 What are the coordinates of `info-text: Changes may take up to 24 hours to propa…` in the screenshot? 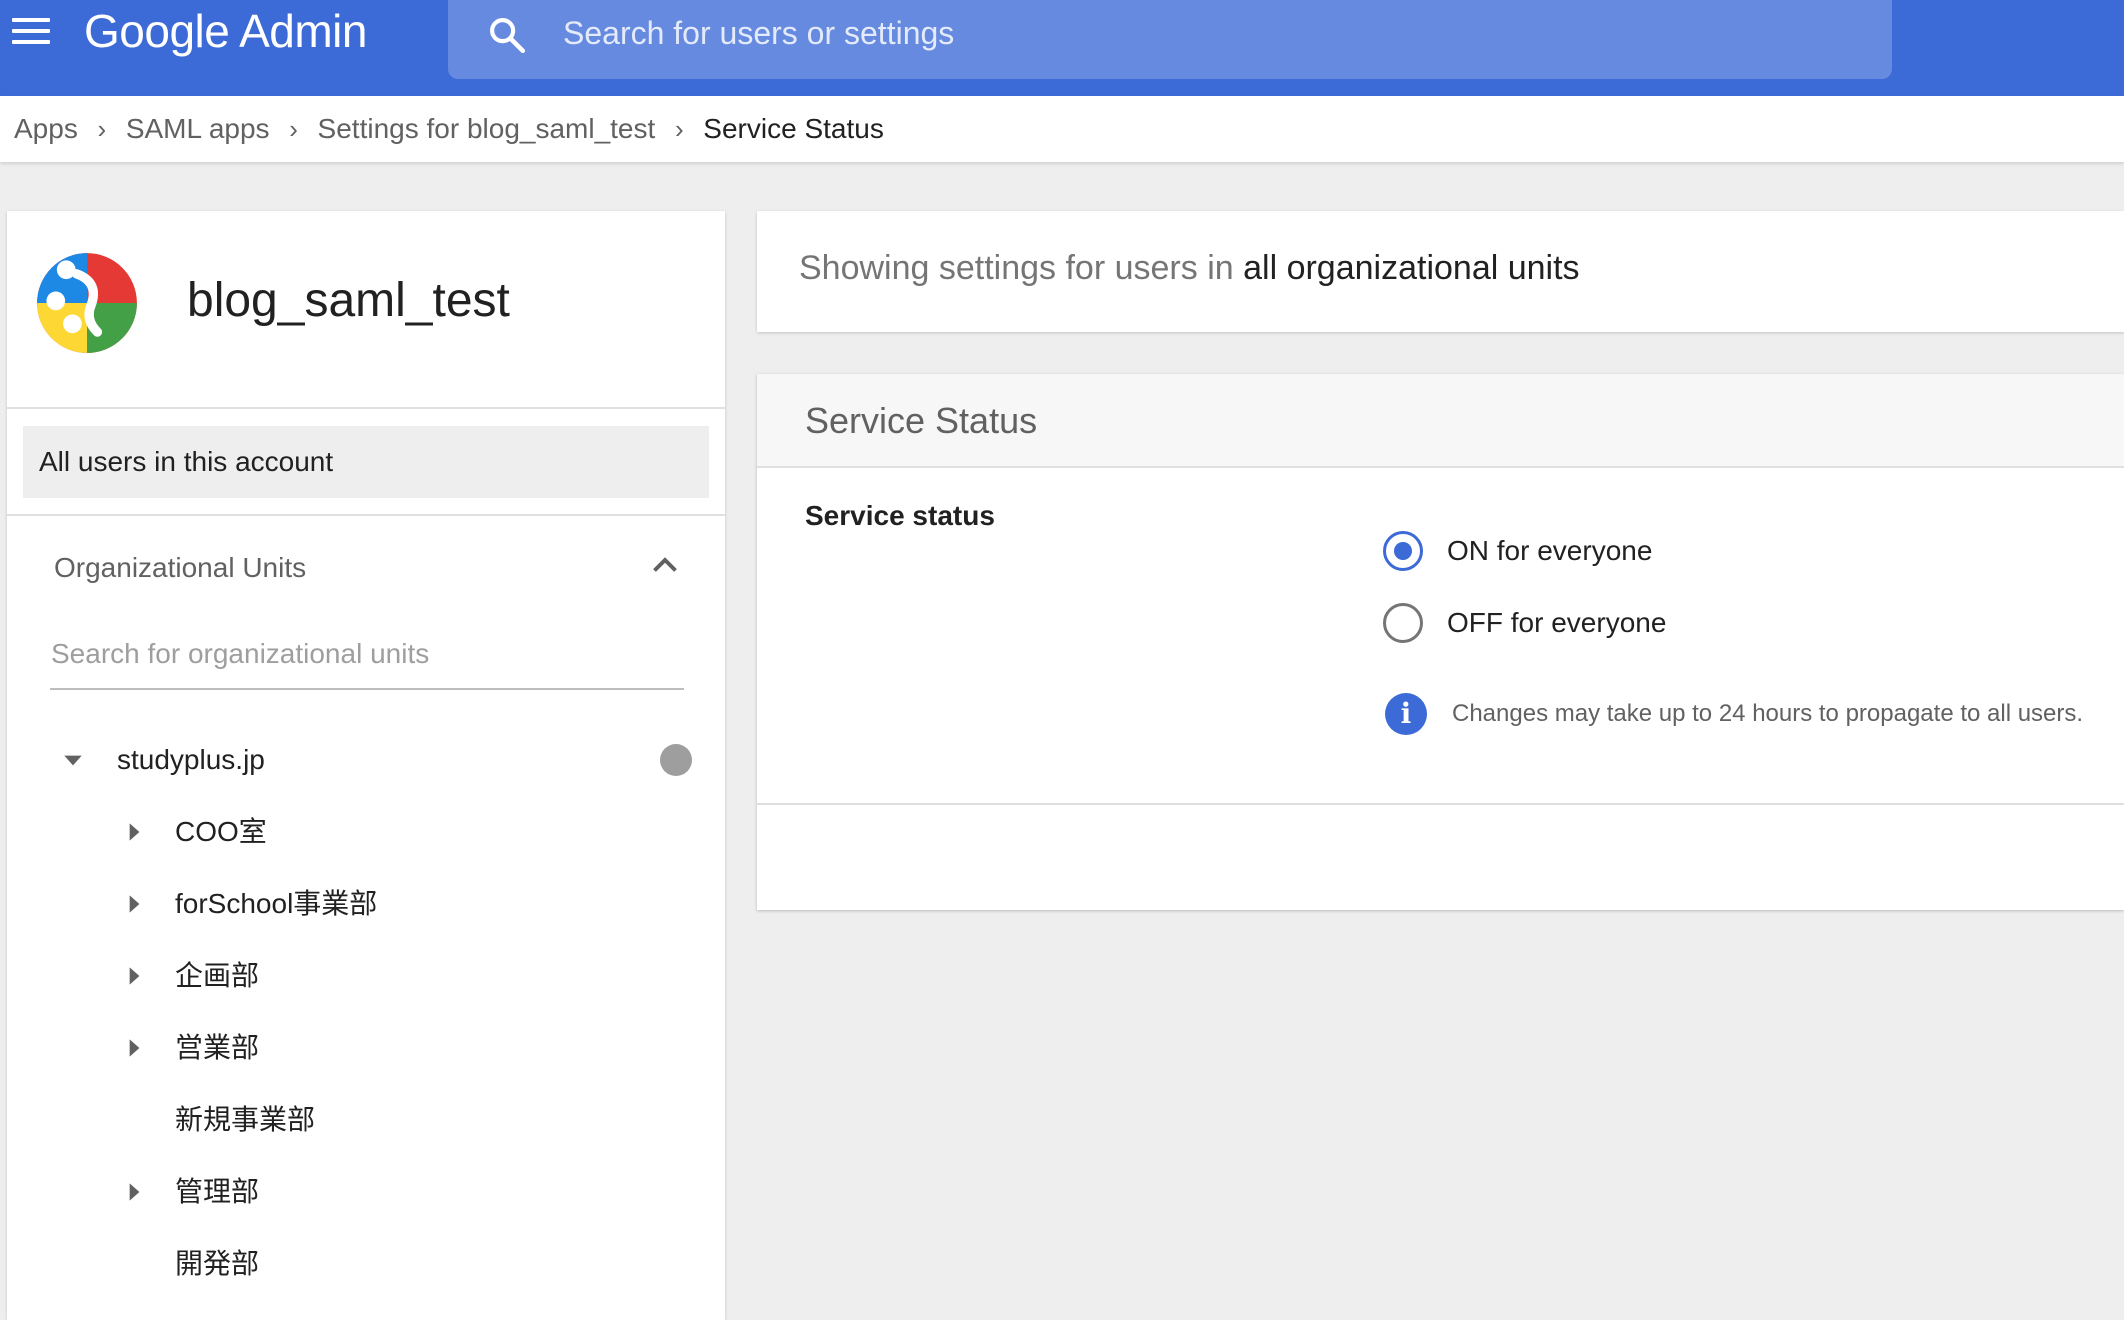 It's located at (1768, 713).